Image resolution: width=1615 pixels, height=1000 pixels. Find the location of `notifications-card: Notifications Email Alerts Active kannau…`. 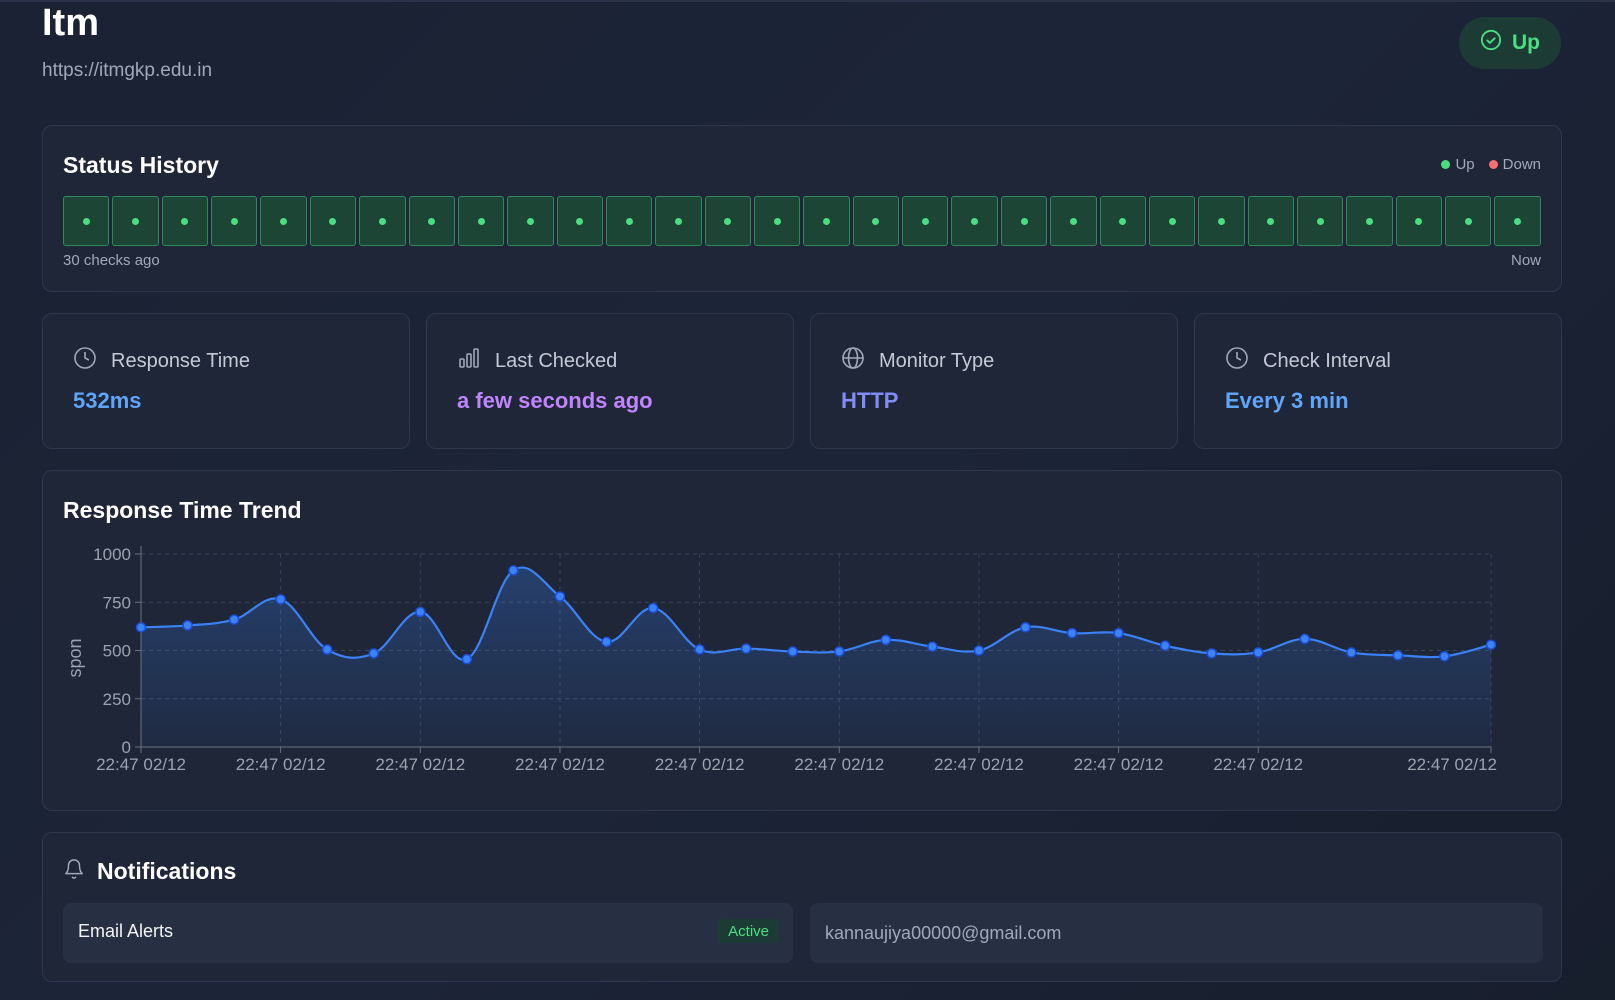

notifications-card: Notifications Email Alerts Active kannau… is located at coordinates (802, 907).